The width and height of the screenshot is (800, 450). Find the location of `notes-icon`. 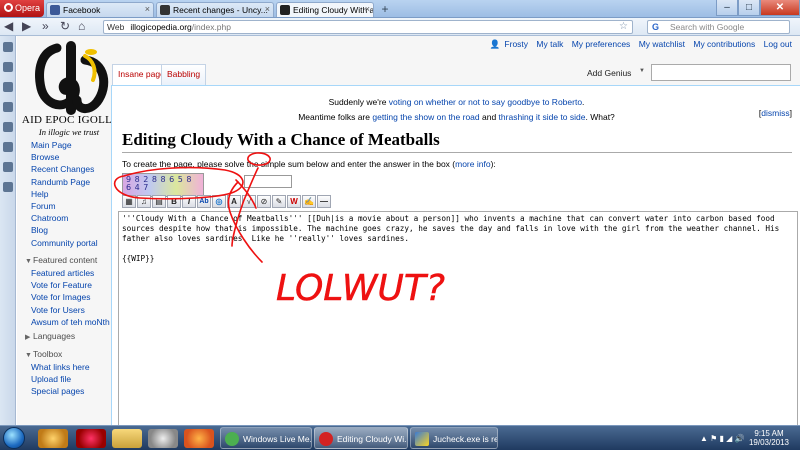

notes-icon is located at coordinates (8, 147).